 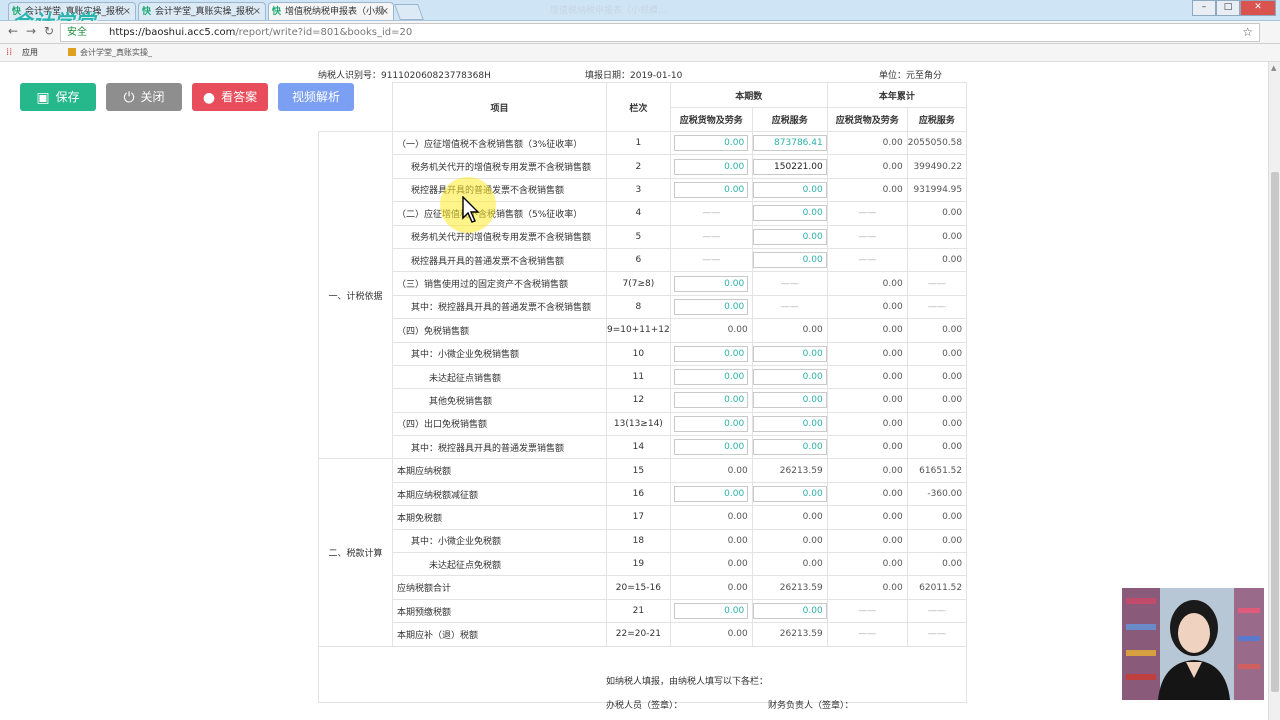 I want to click on save-button: ▣ 保存, so click(x=58, y=97).